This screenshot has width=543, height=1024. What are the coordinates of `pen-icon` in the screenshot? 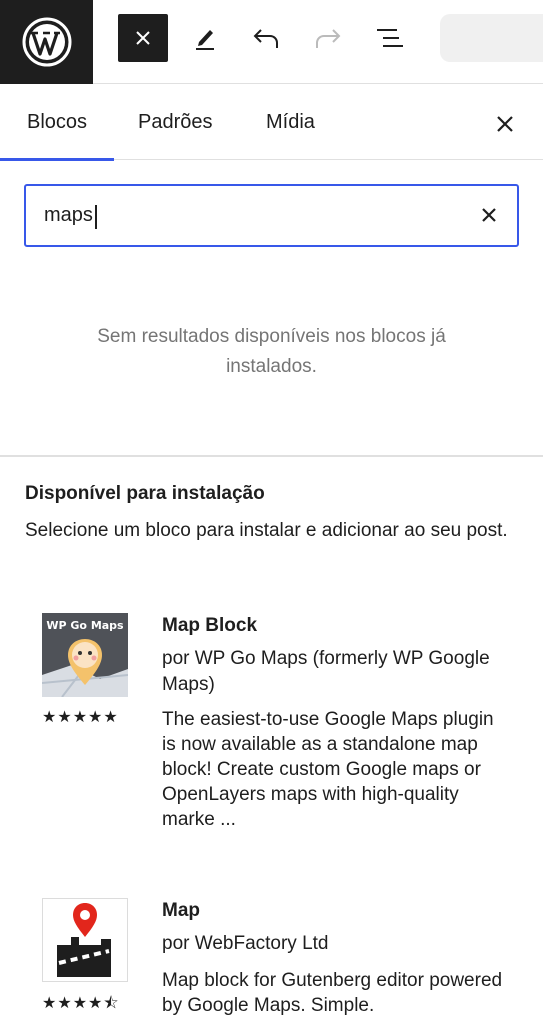 It's located at (205, 40).